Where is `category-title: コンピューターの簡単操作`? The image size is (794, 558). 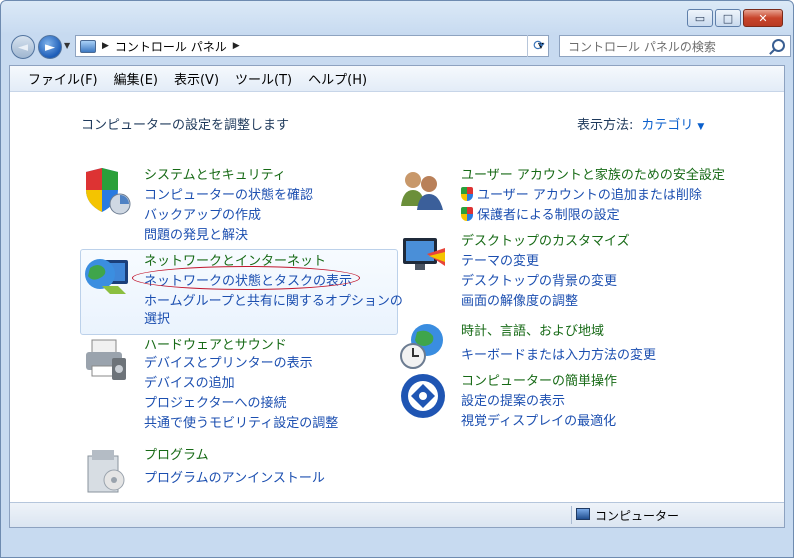
category-title: コンピューターの簡単操作 is located at coordinates (539, 379).